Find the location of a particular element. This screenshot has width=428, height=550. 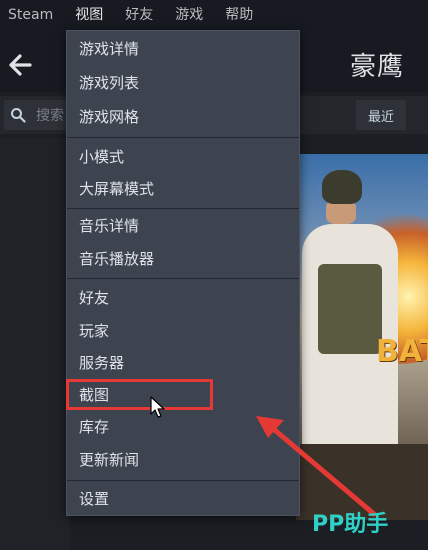

menu-item-players: 玩家 is located at coordinates (183, 331).